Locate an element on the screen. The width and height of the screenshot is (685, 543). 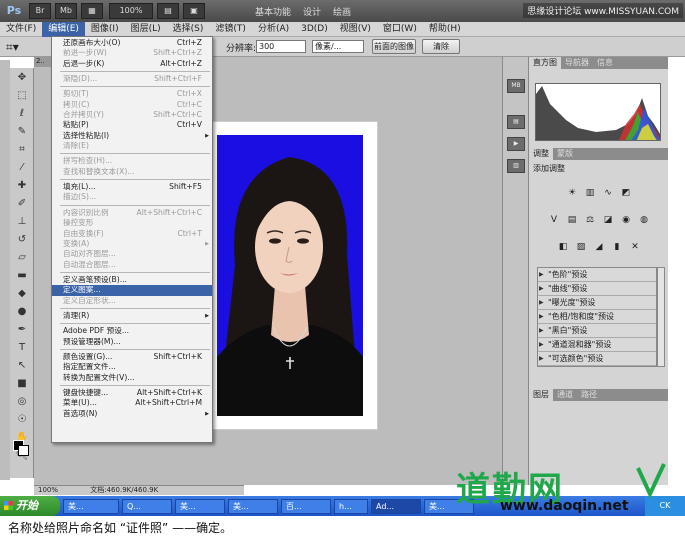
preset-item: "黑白"预设 is located at coordinates (597, 331).